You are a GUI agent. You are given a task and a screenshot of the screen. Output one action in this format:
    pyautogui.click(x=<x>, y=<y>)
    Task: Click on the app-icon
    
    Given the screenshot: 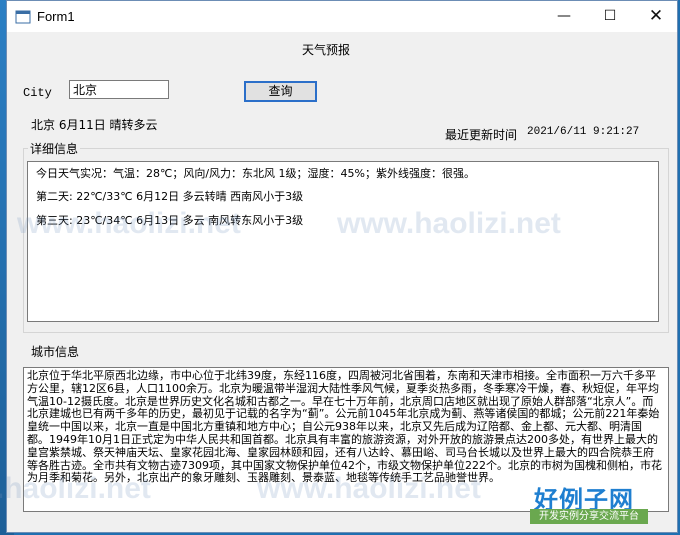 What is the action you would take?
    pyautogui.click(x=23, y=17)
    